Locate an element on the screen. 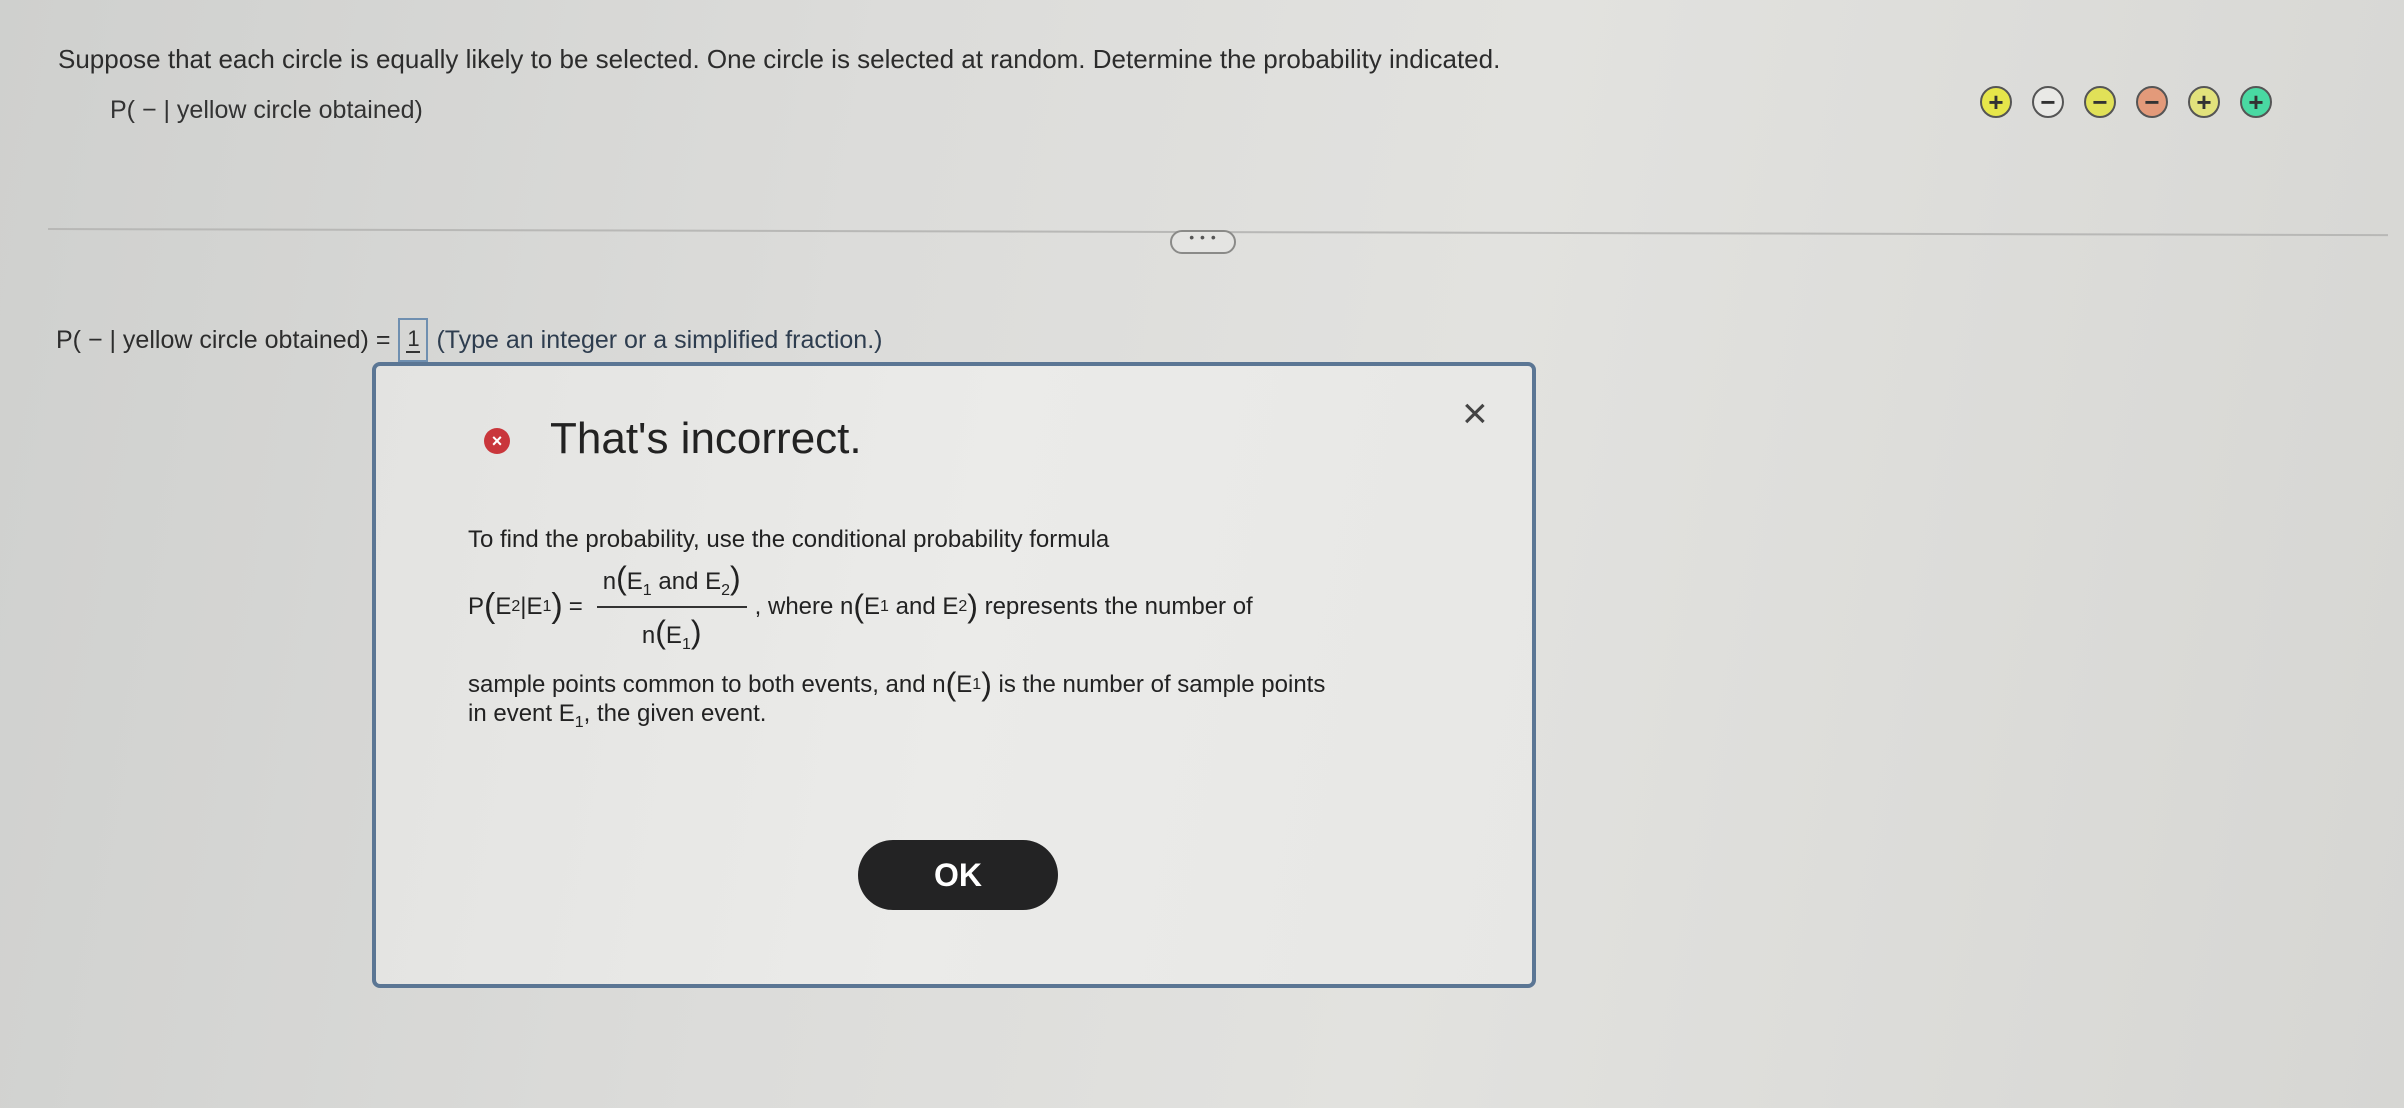  where-and: and E is located at coordinates (927, 606).